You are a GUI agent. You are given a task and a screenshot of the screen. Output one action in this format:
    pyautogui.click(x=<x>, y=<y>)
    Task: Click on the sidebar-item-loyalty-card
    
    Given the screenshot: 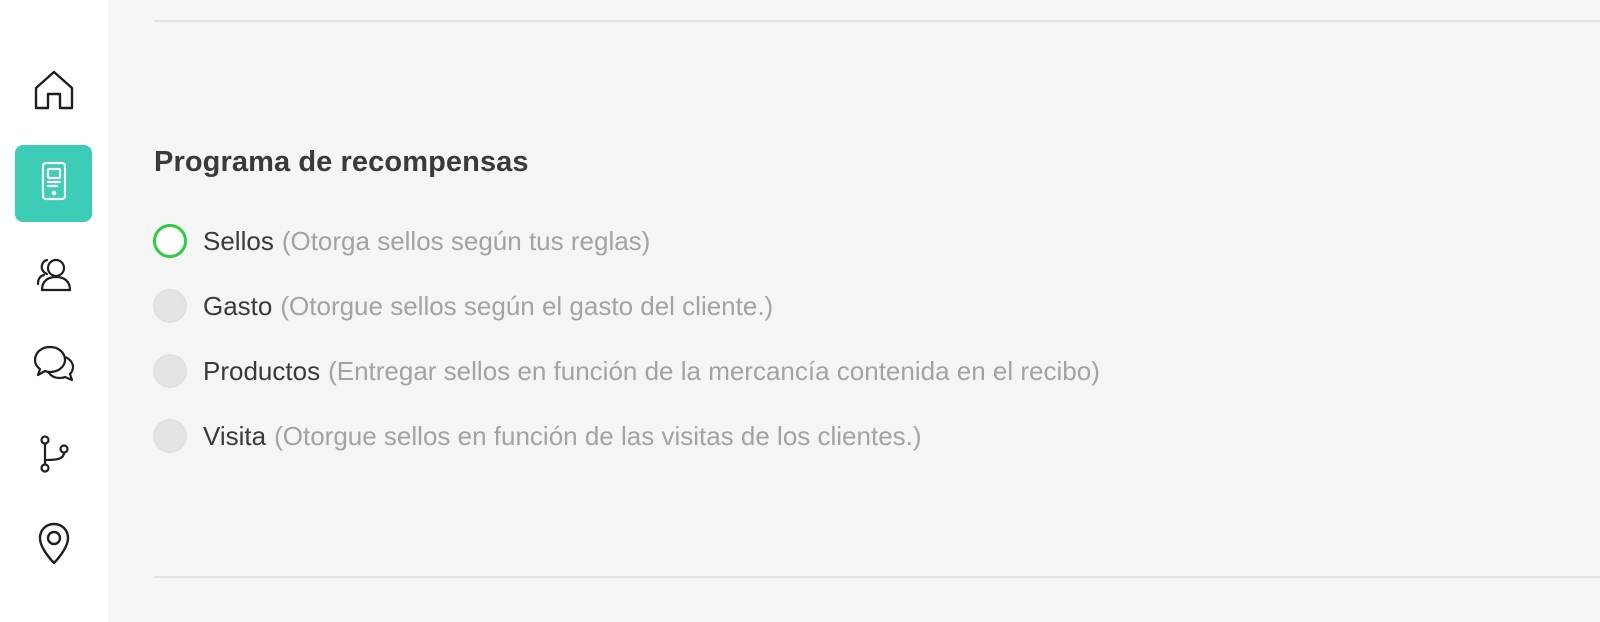 What is the action you would take?
    pyautogui.click(x=53, y=183)
    